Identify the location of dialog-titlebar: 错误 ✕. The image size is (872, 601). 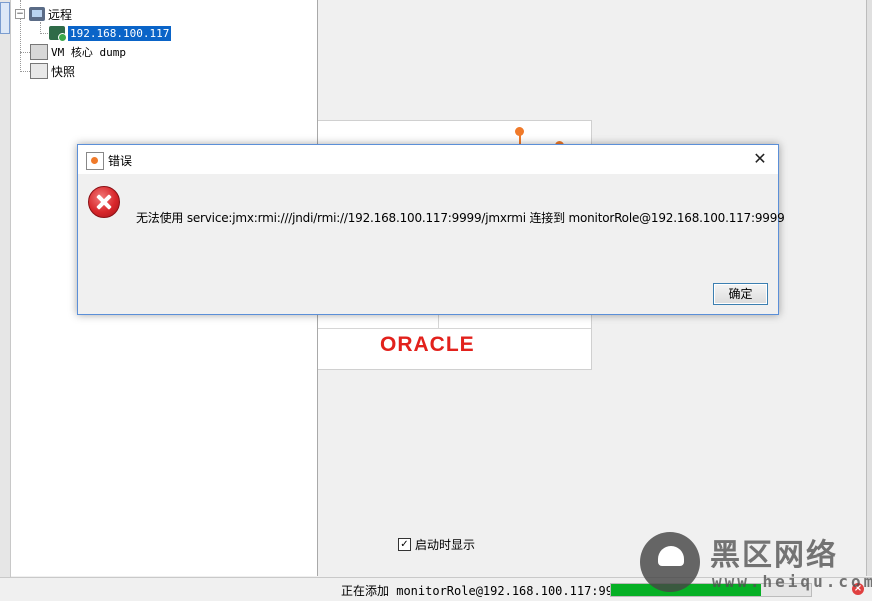
(428, 159).